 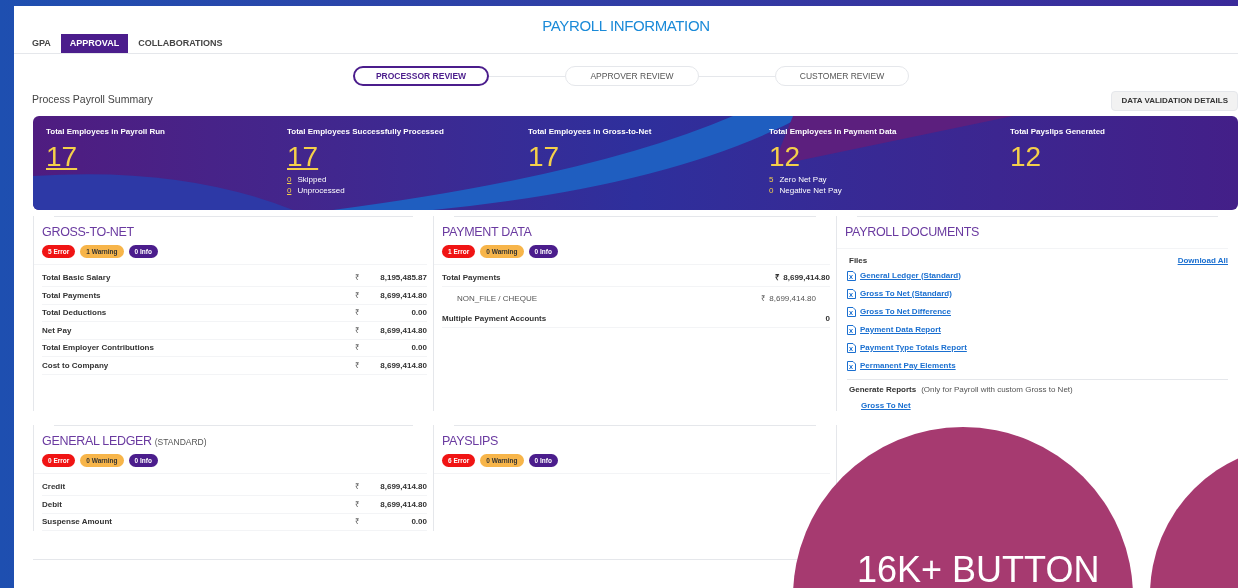 I want to click on tab: COLLABORATIONS, so click(x=180, y=43).